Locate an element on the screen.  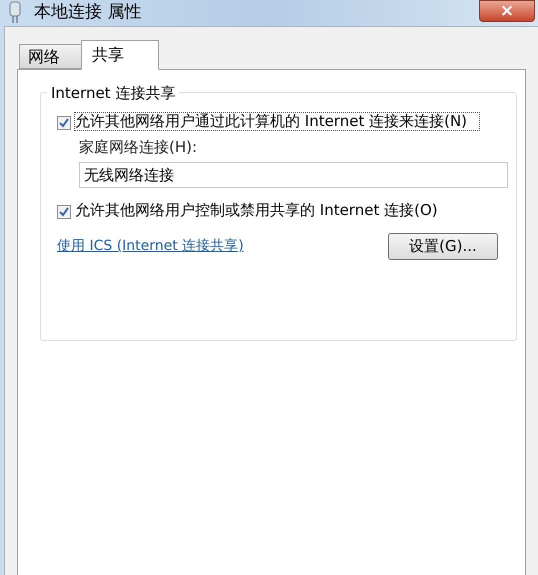
tab: 共享 is located at coordinates (120, 55).